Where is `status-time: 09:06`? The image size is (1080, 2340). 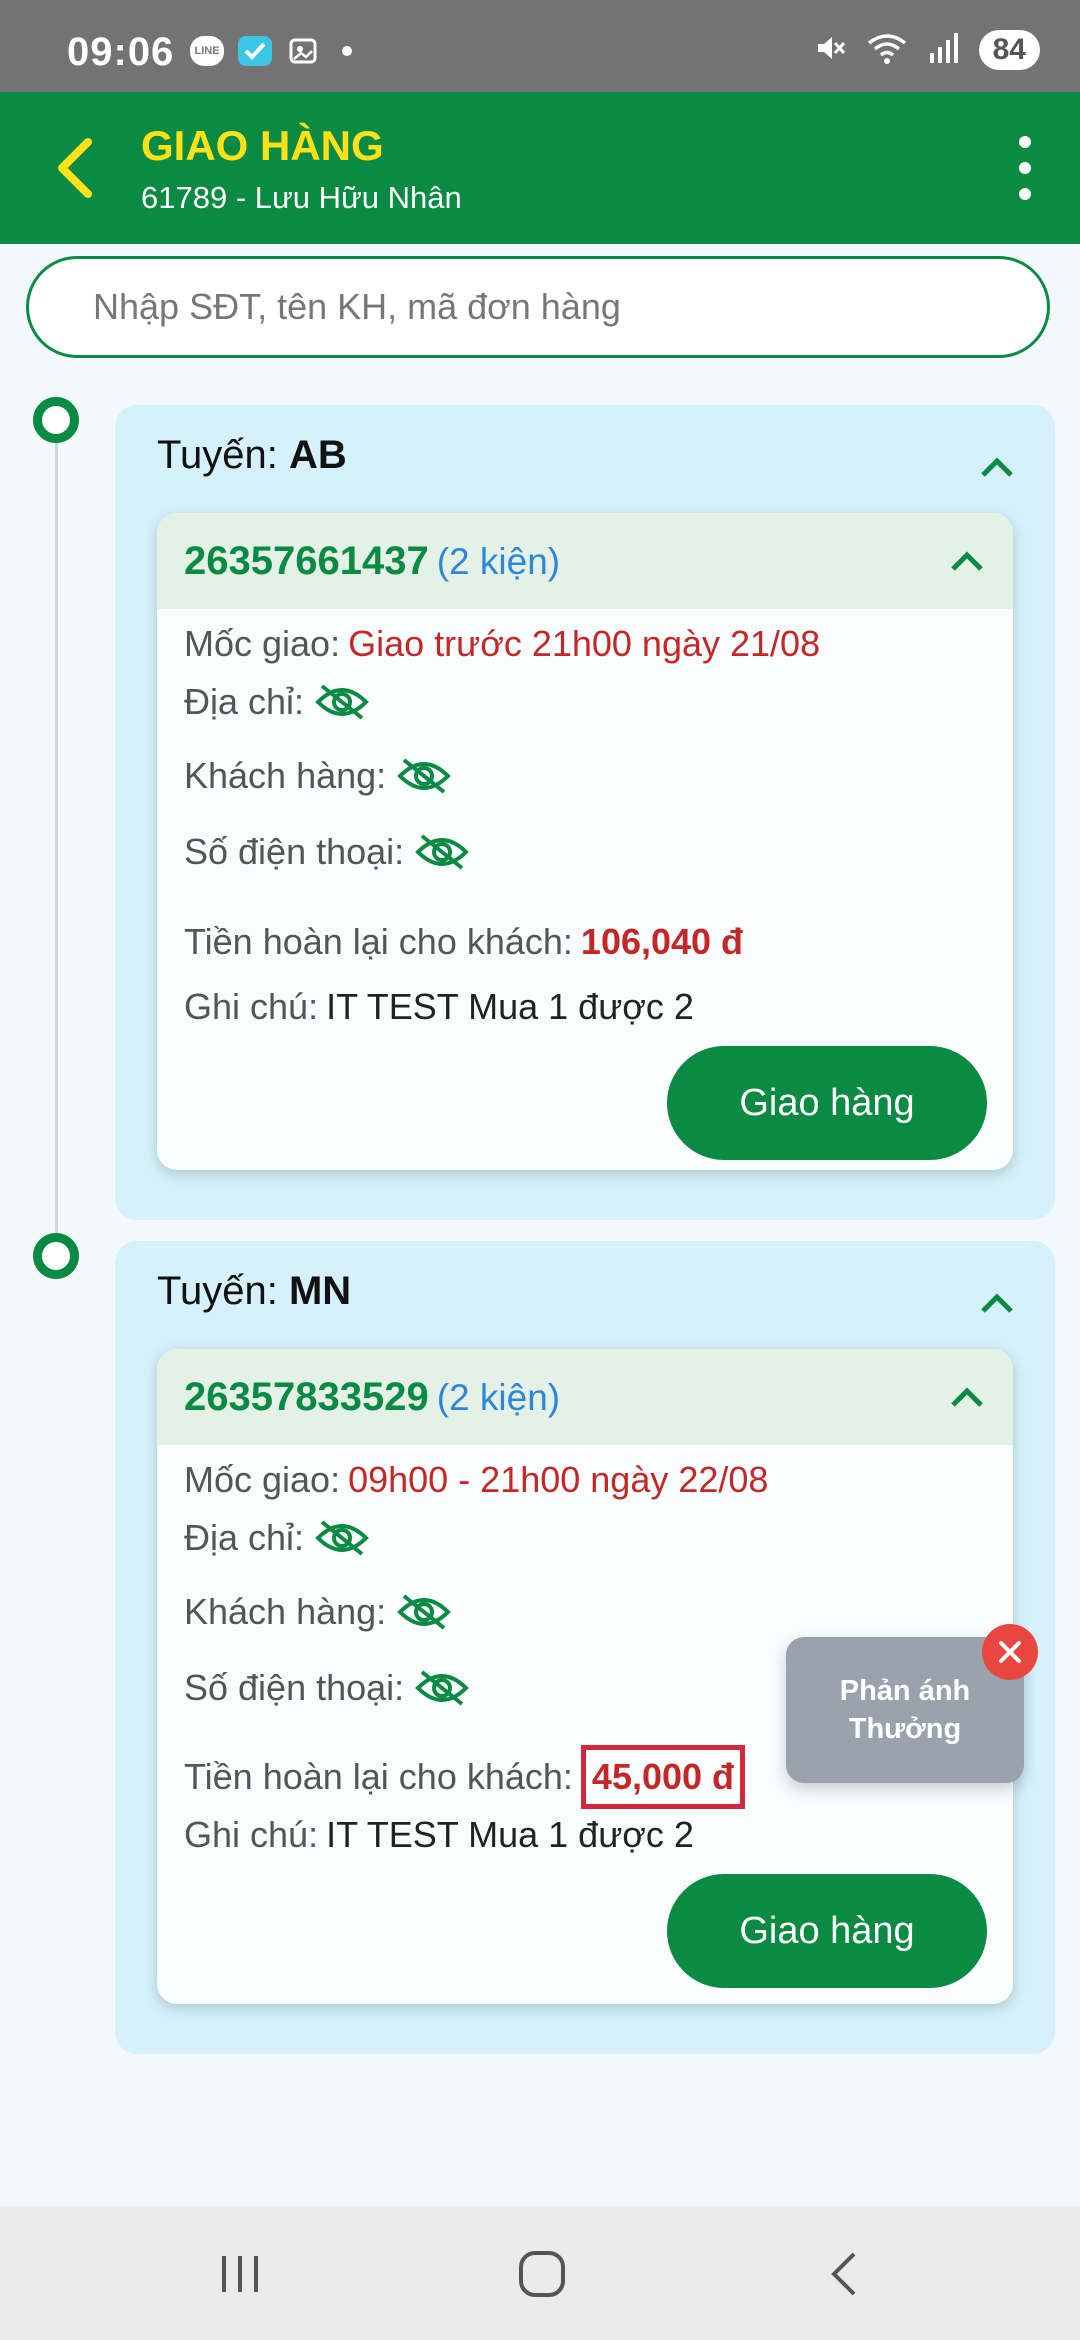
status-time: 09:06 is located at coordinates (121, 52).